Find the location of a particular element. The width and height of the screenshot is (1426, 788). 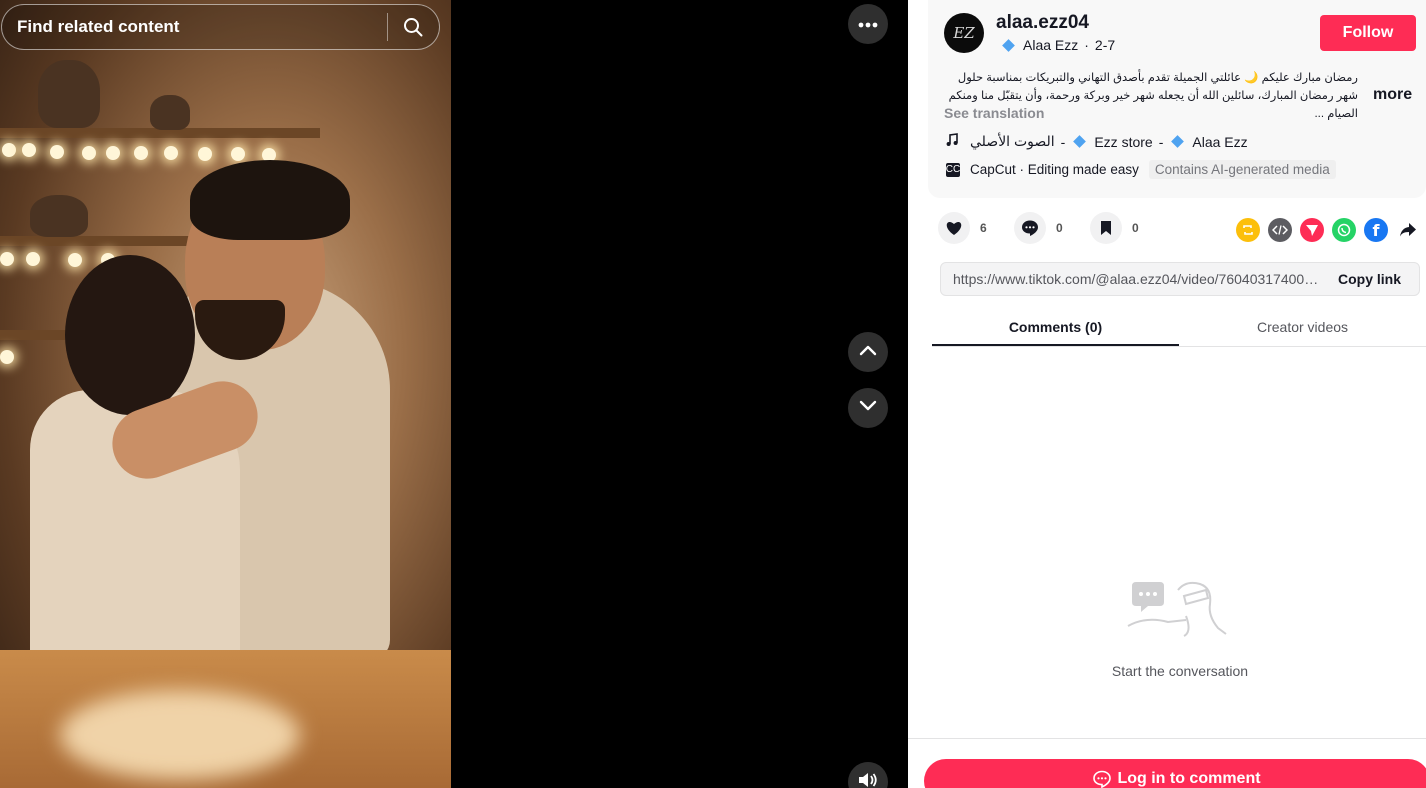

man-hair is located at coordinates (270, 200).